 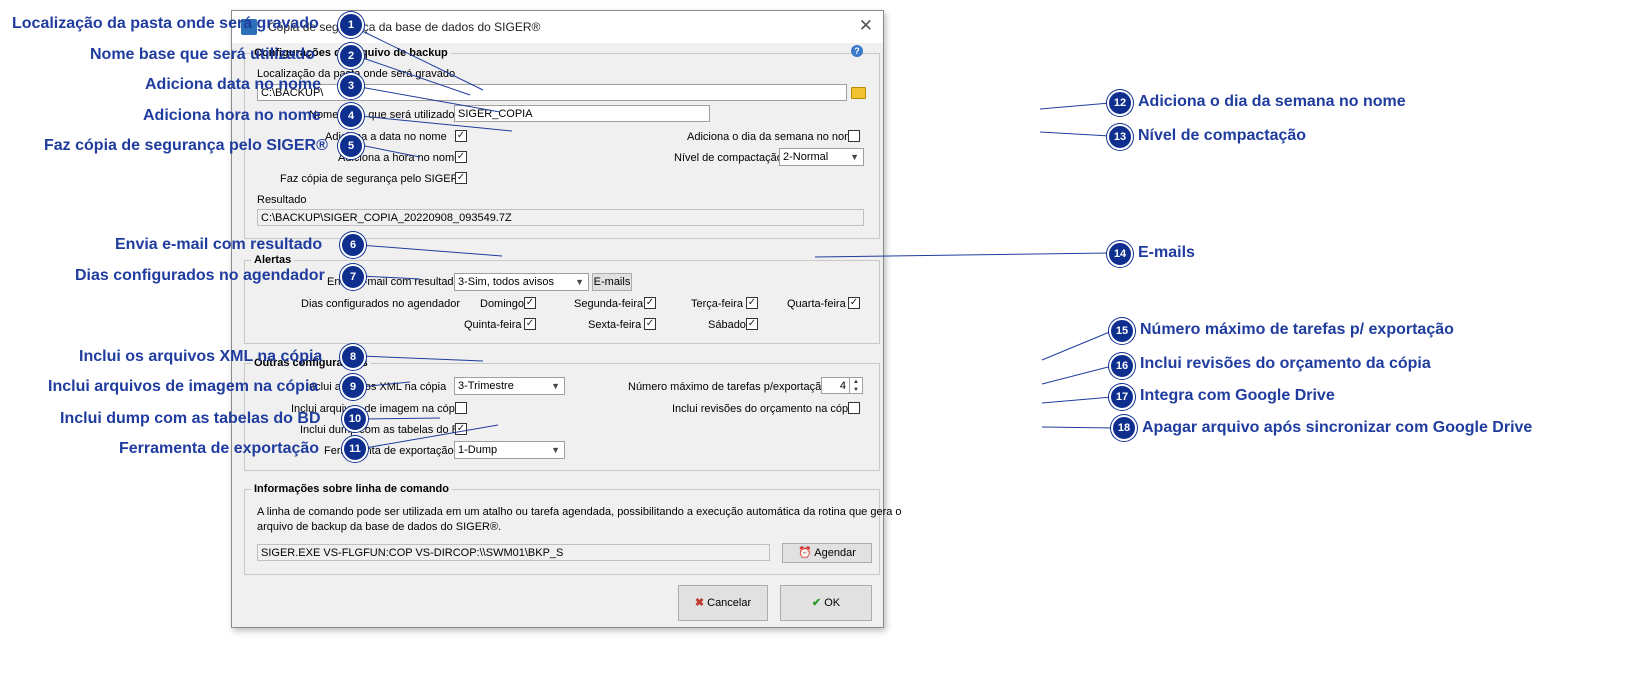 What do you see at coordinates (1222, 135) in the screenshot?
I see `annotation-text-13: Nível de compactação` at bounding box center [1222, 135].